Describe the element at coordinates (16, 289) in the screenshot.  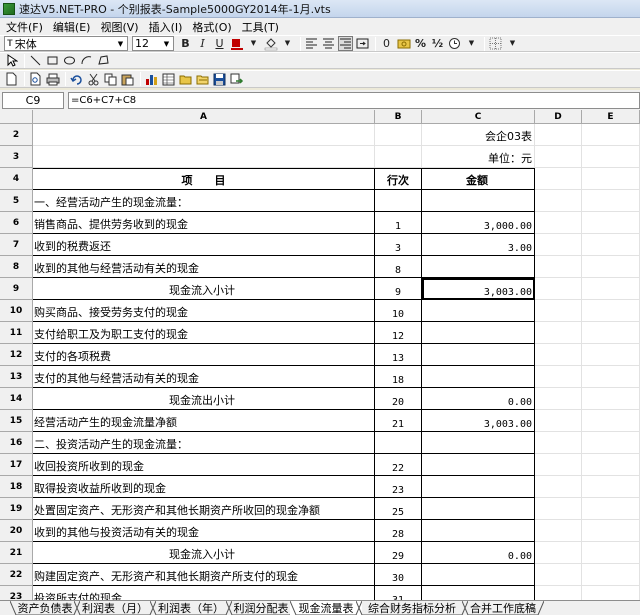
I see `row-header: 9` at that location.